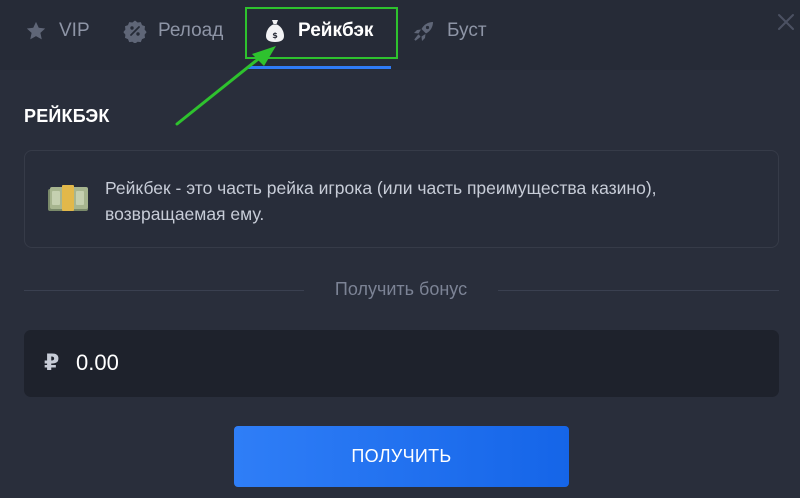 Image resolution: width=800 pixels, height=498 pixels. I want to click on ruble-icon: ₽, so click(52, 362).